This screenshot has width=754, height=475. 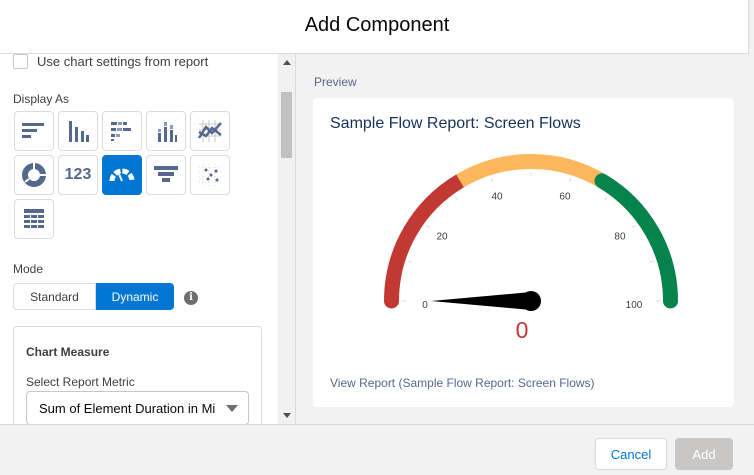 I want to click on gauge-tick-label: 100, so click(x=634, y=305).